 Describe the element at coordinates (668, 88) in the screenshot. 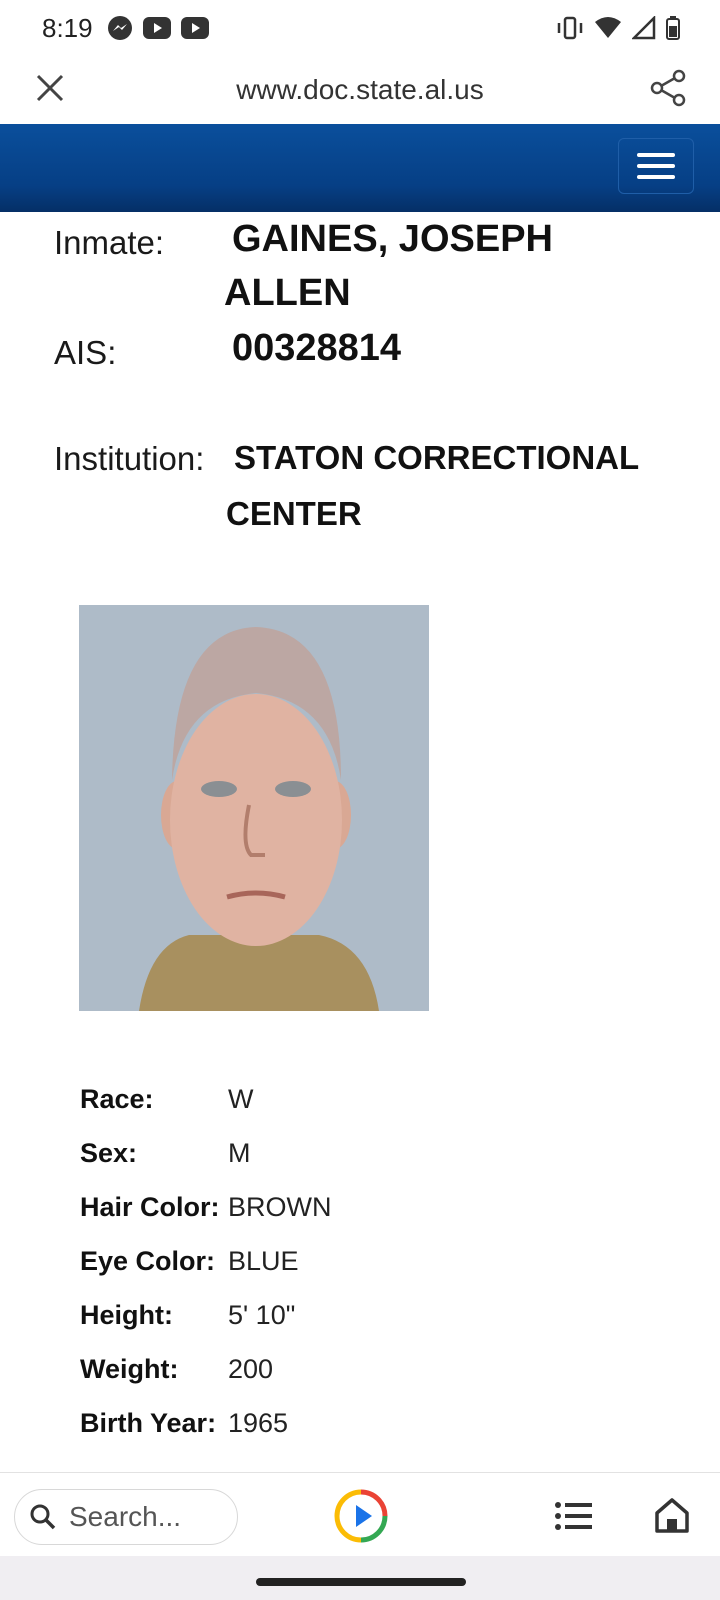

I see `share-icon` at that location.